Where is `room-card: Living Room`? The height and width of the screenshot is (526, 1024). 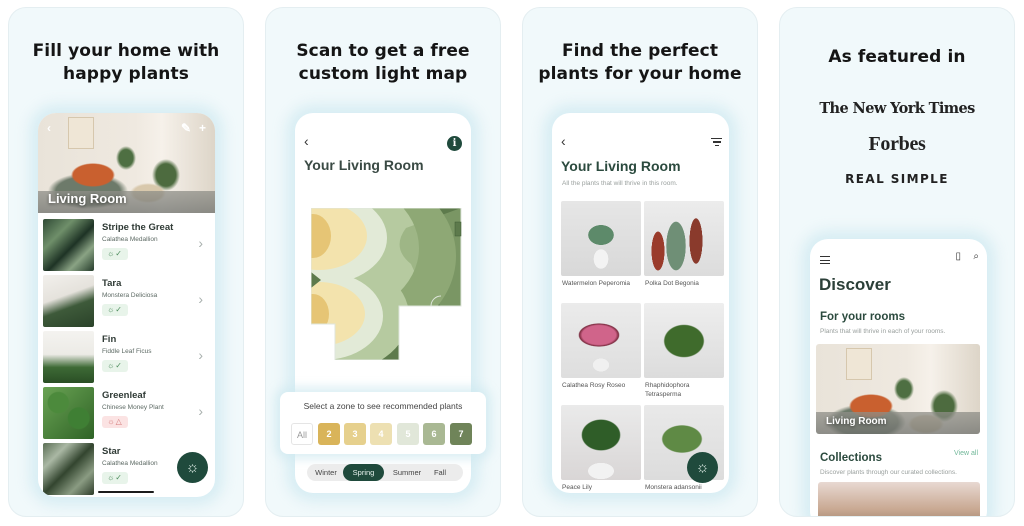 room-card: Living Room is located at coordinates (898, 389).